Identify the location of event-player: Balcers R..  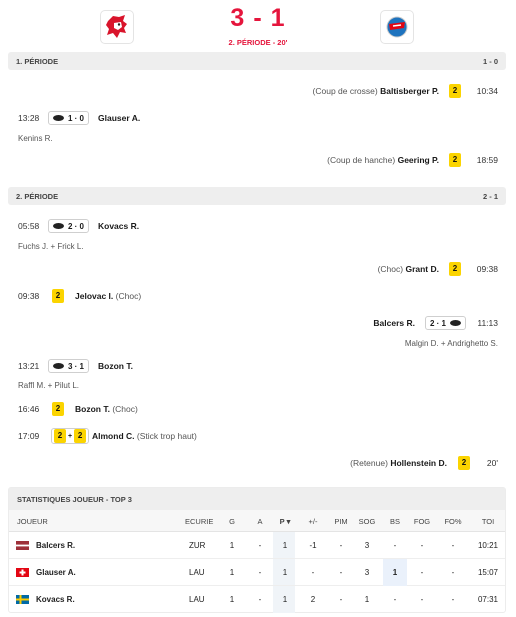
(394, 323).